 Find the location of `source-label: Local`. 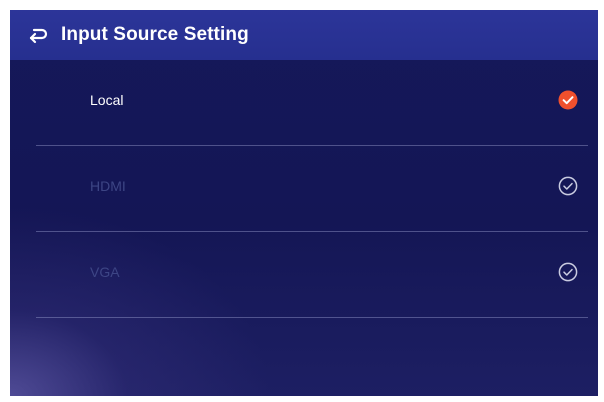

source-label: Local is located at coordinates (107, 100).